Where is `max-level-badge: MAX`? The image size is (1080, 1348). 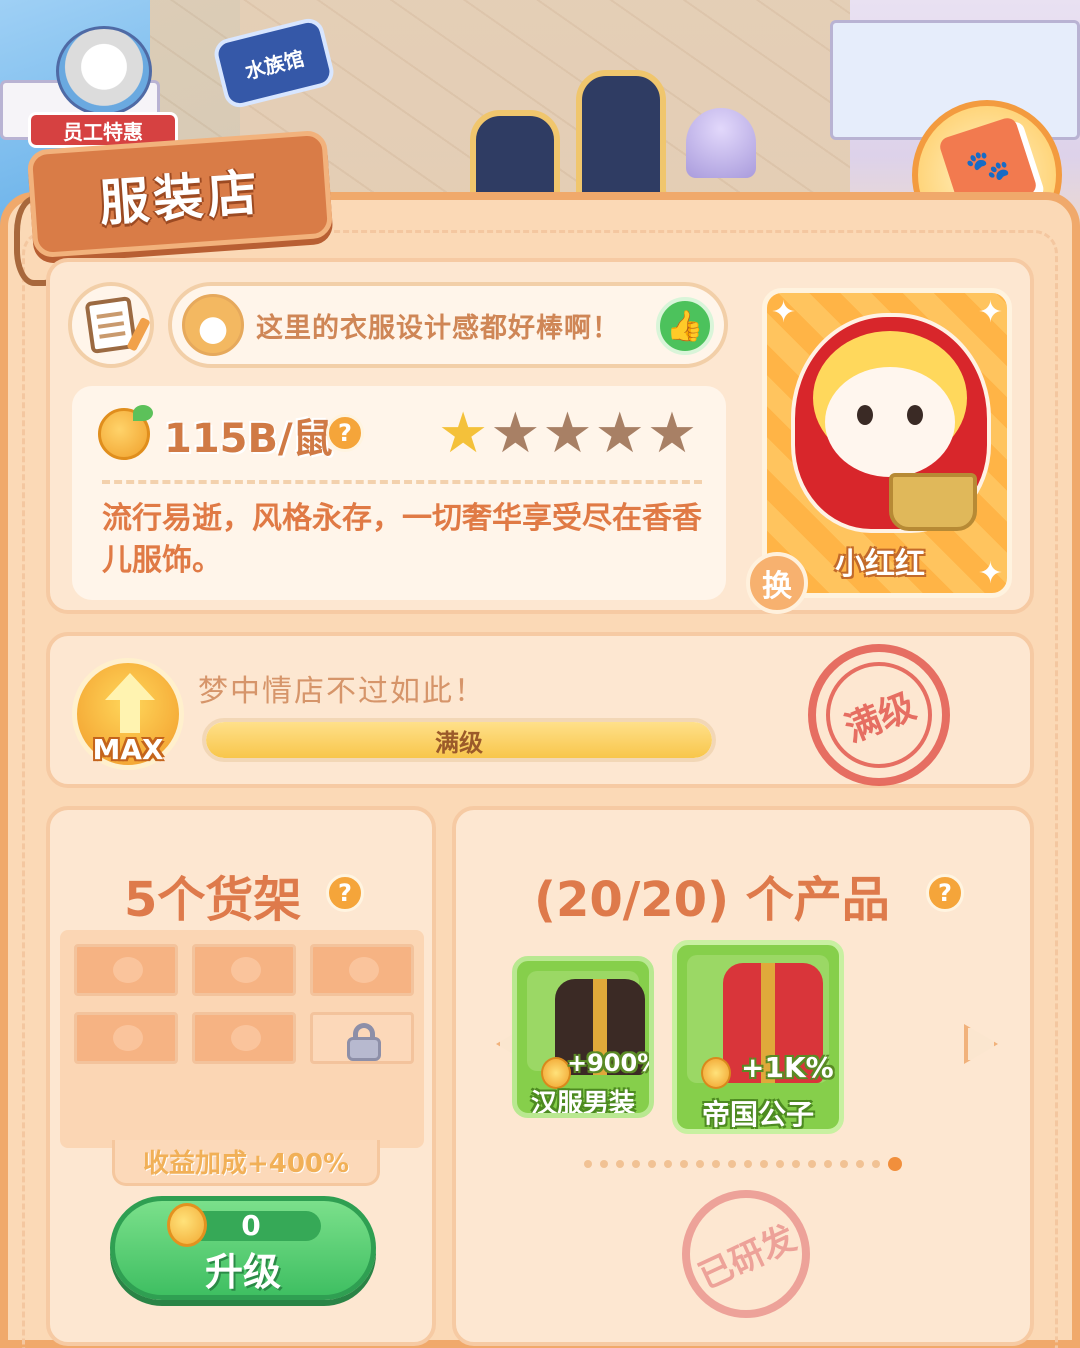
max-level-badge: MAX is located at coordinates (128, 714).